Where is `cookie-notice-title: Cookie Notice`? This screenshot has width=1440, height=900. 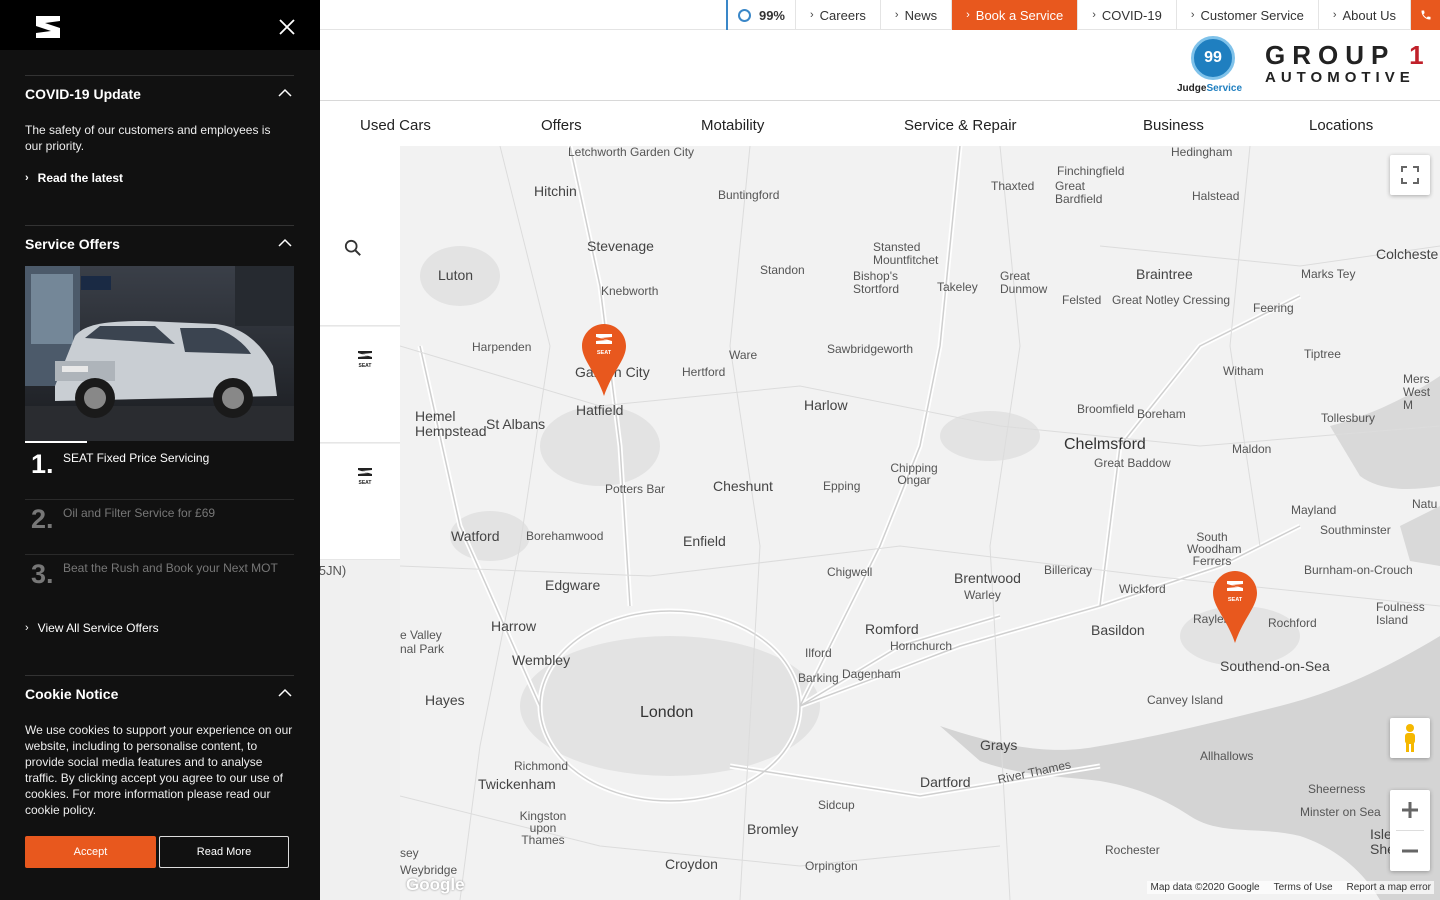
cookie-notice-title: Cookie Notice is located at coordinates (71, 694).